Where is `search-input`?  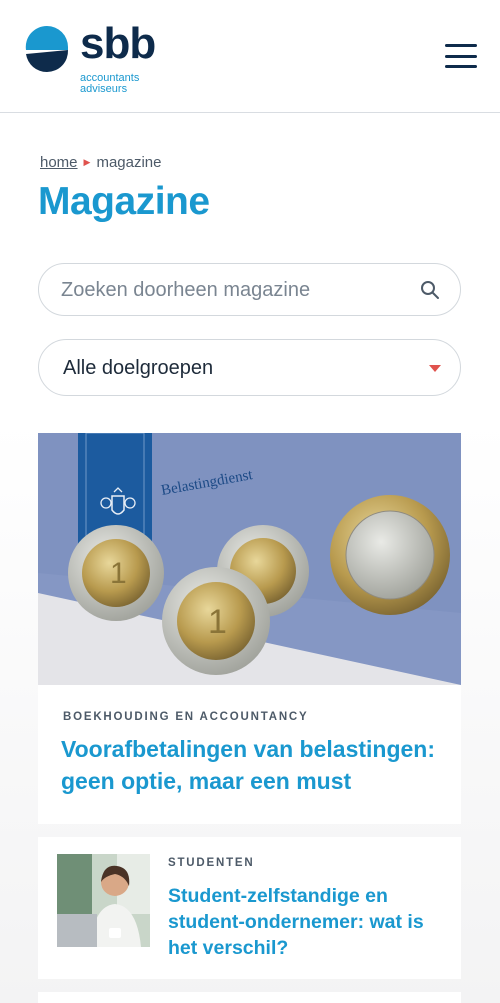 search-input is located at coordinates (231, 290).